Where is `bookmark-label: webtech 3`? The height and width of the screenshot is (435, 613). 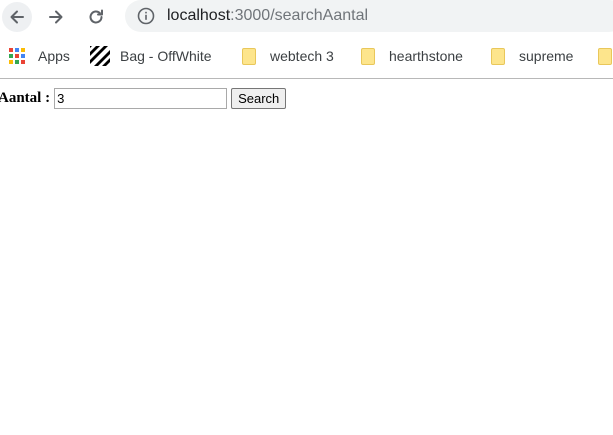 bookmark-label: webtech 3 is located at coordinates (302, 56).